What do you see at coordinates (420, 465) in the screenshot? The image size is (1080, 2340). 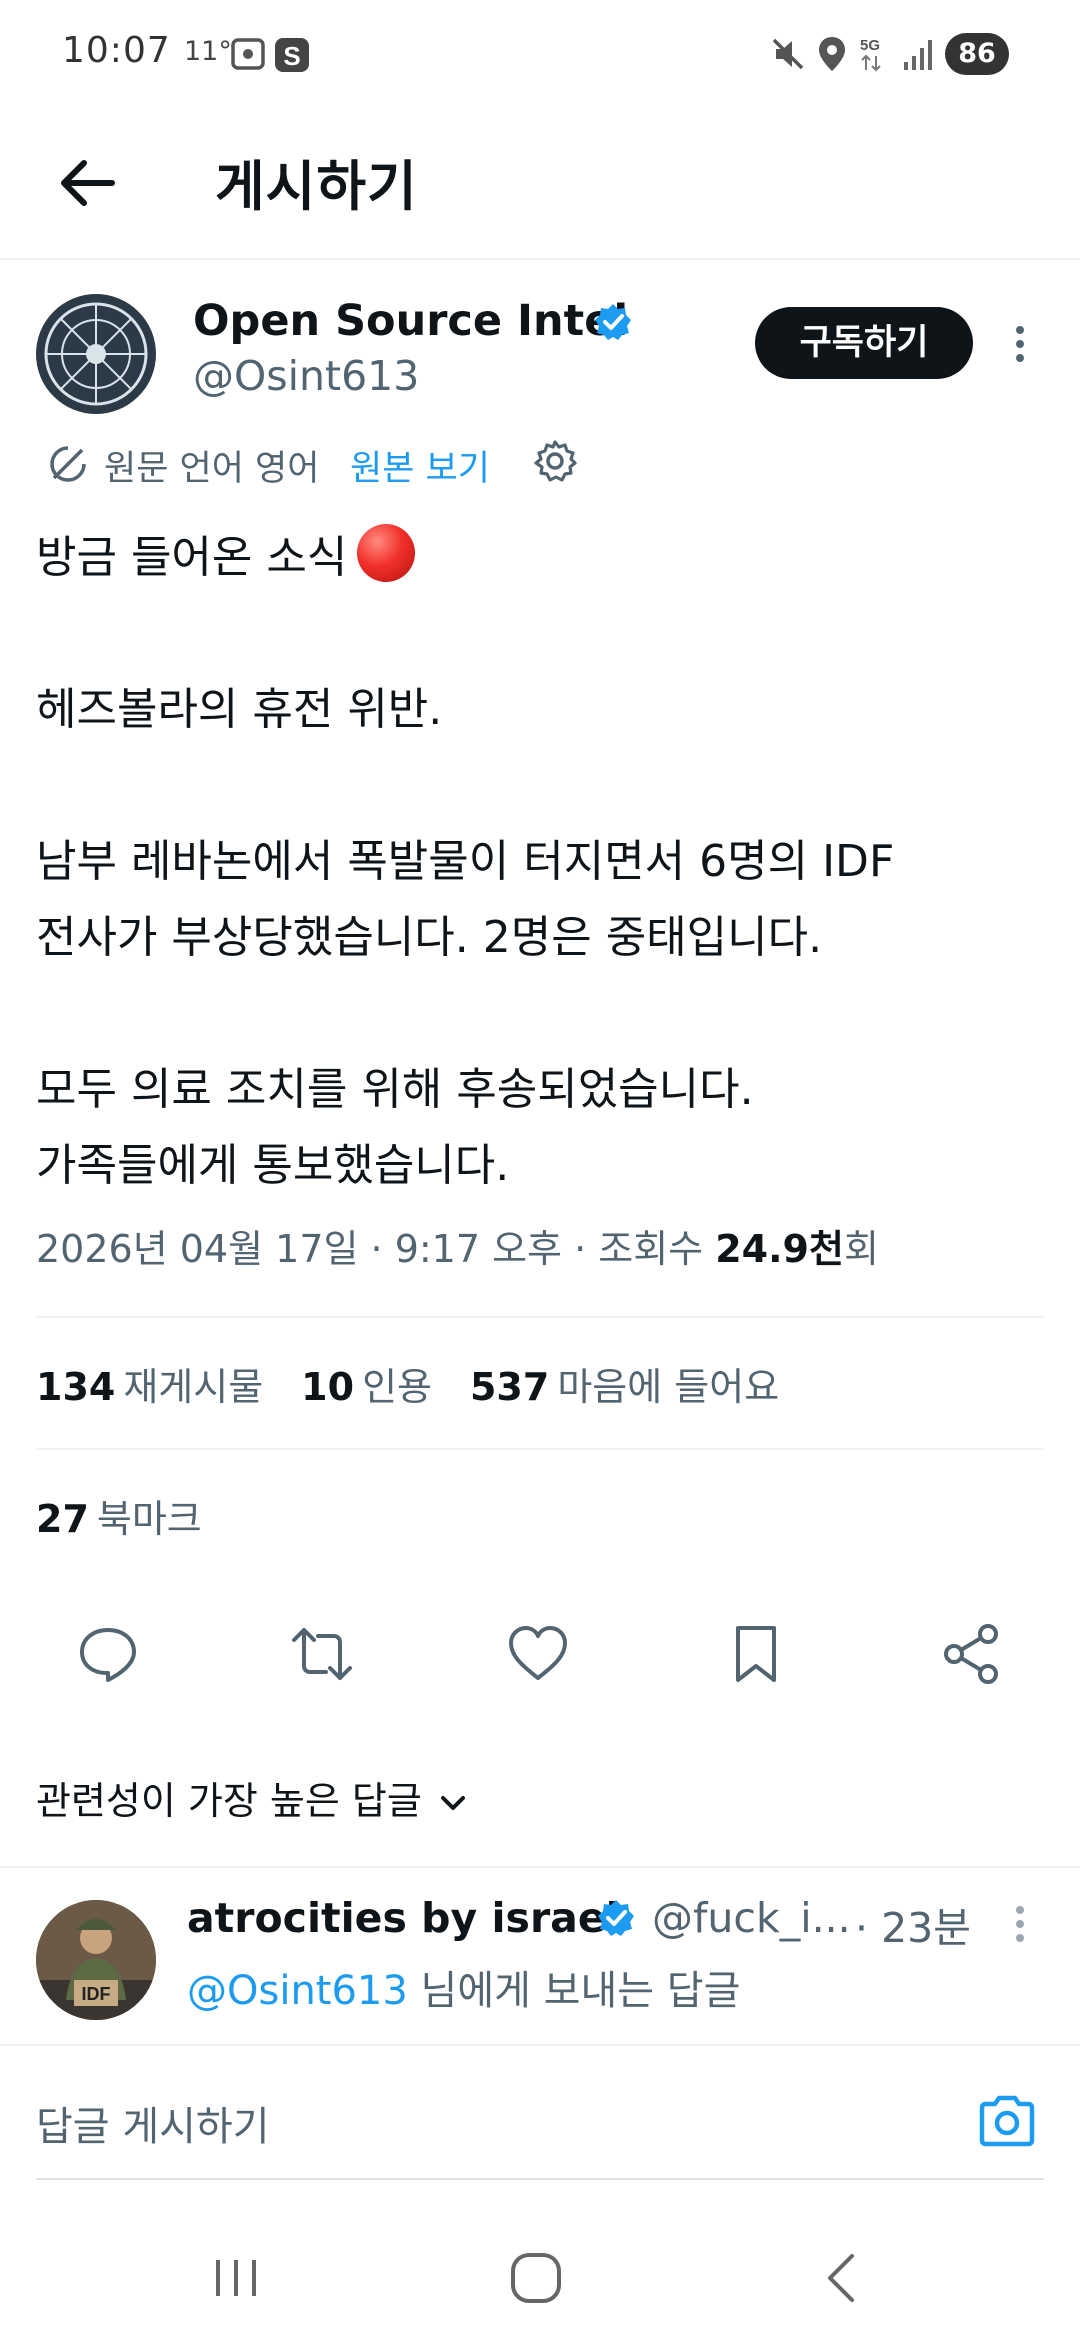 I see `show-original-link: 원본 보기` at bounding box center [420, 465].